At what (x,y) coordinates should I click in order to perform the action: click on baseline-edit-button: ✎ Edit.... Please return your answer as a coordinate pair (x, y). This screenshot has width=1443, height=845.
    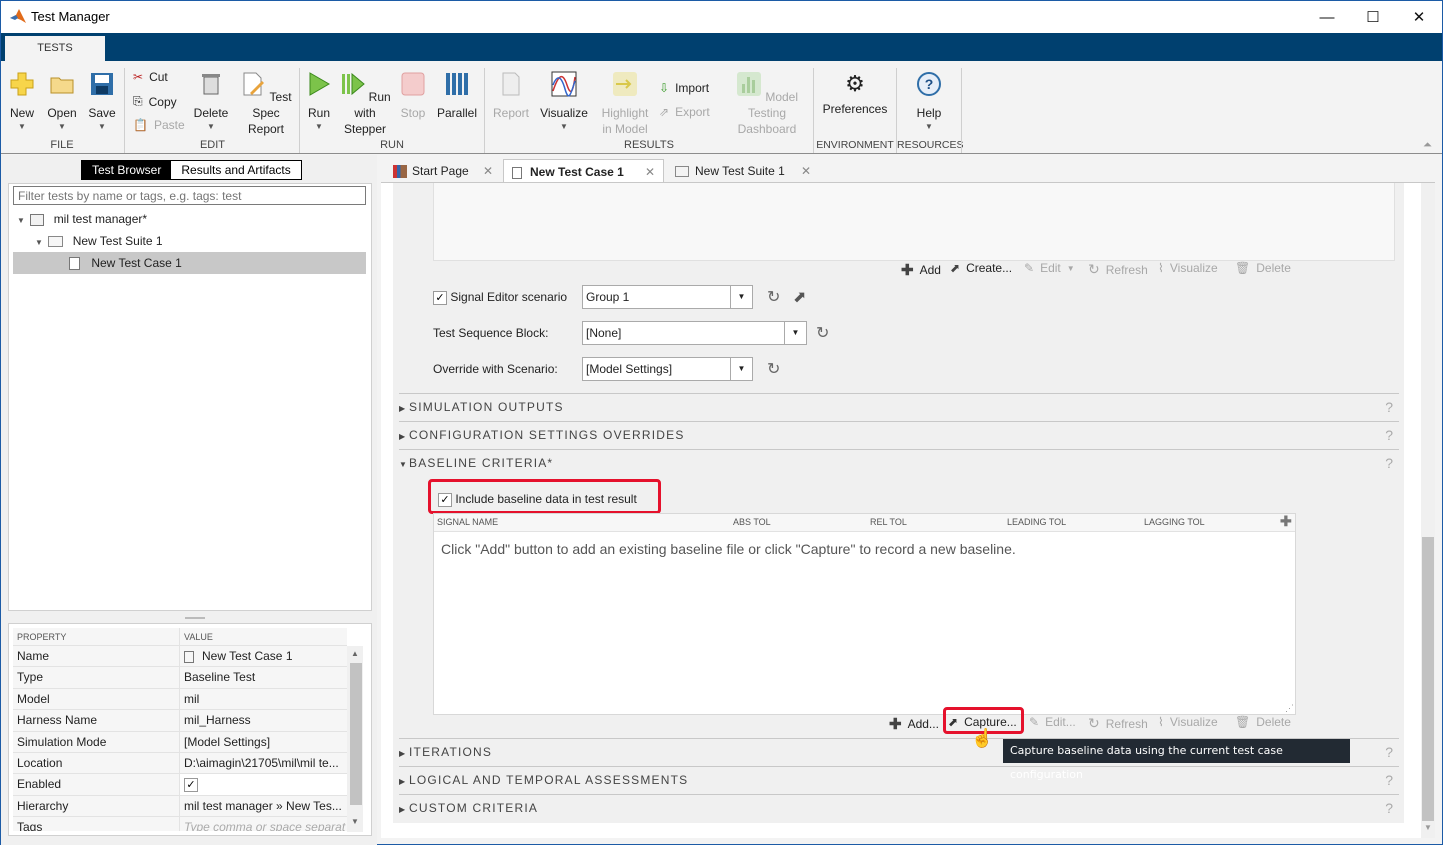
    Looking at the image, I should click on (1052, 722).